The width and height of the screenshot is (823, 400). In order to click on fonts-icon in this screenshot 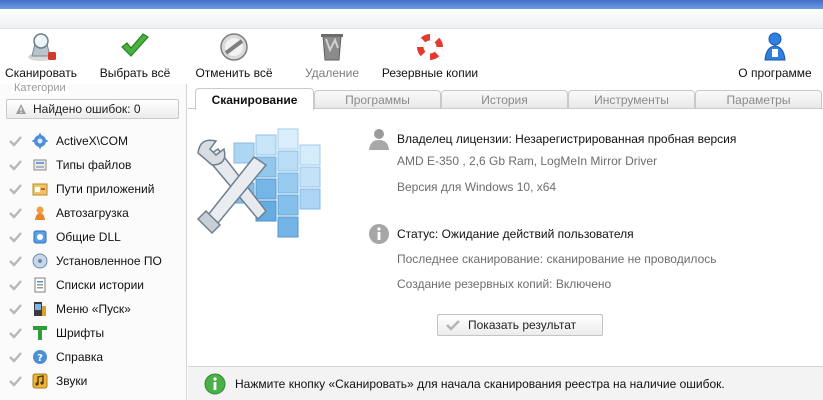, I will do `click(39, 333)`.